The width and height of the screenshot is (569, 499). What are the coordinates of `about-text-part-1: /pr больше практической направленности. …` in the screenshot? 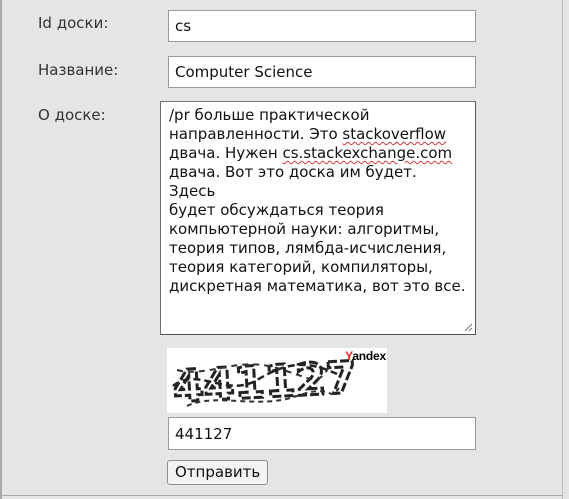 It's located at (269, 124).